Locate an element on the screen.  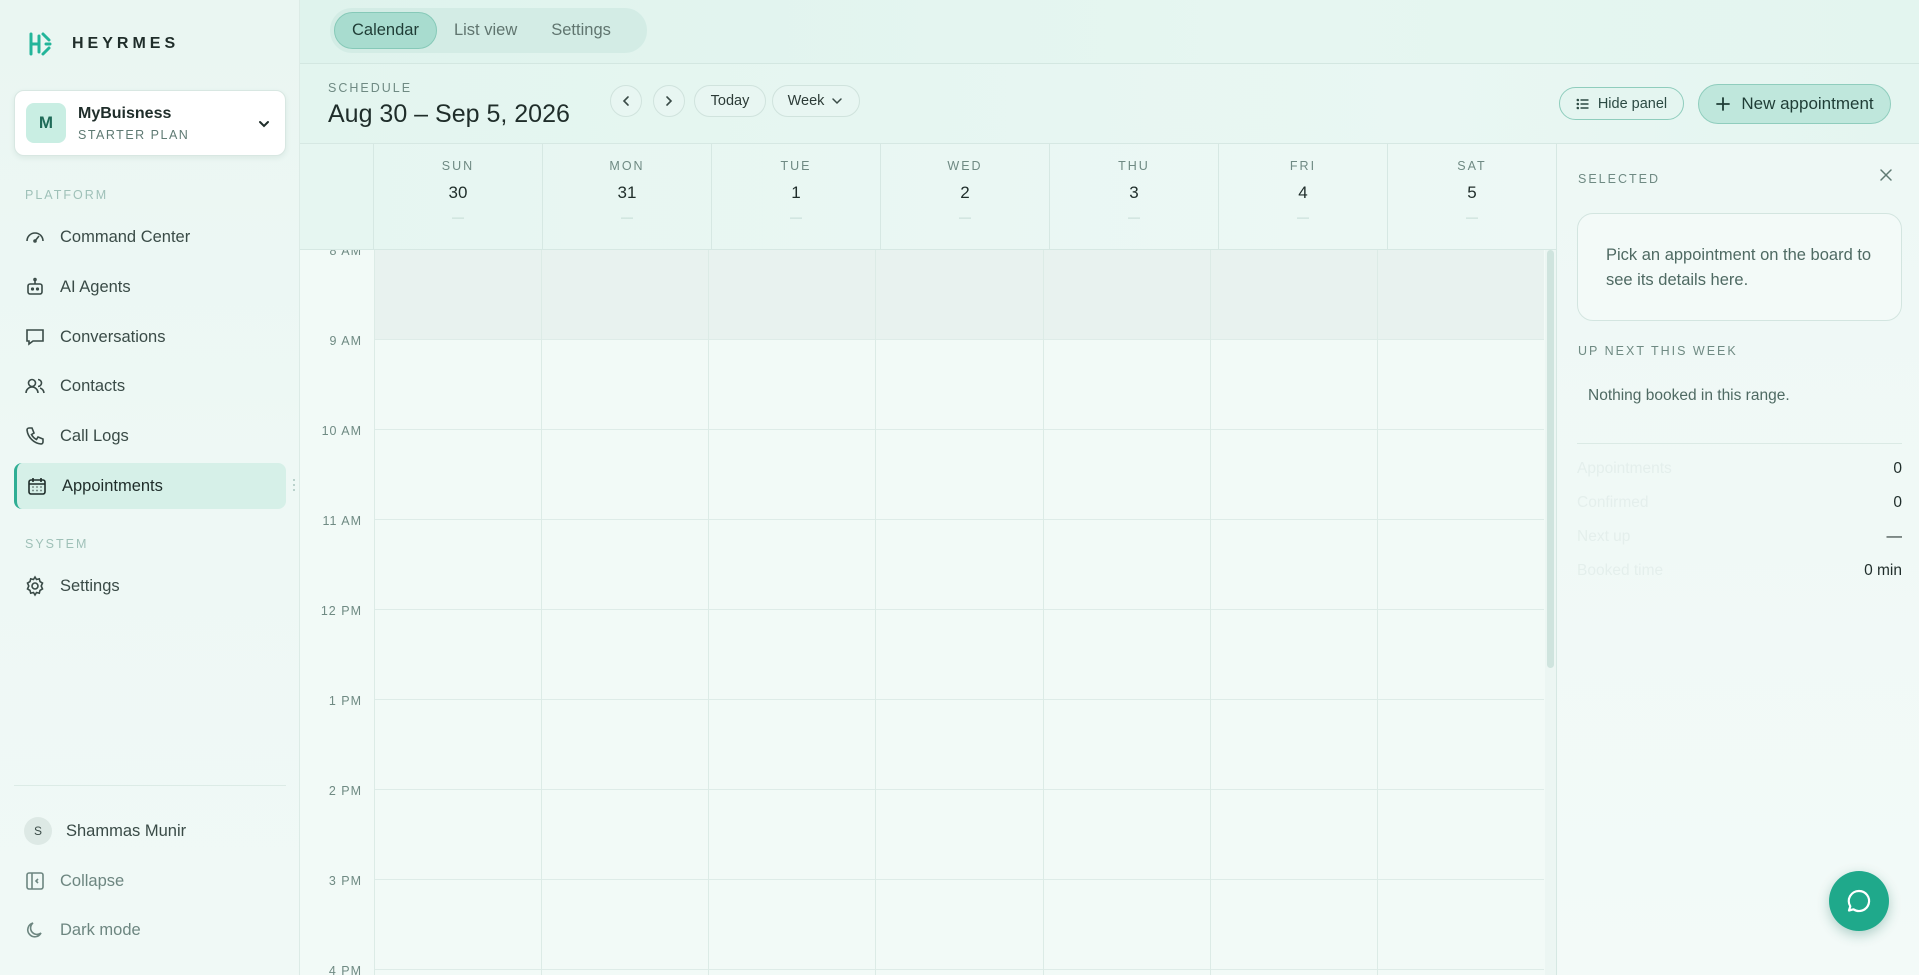
business-switcher: M MyBuisness STARTER PLAN is located at coordinates (150, 123).